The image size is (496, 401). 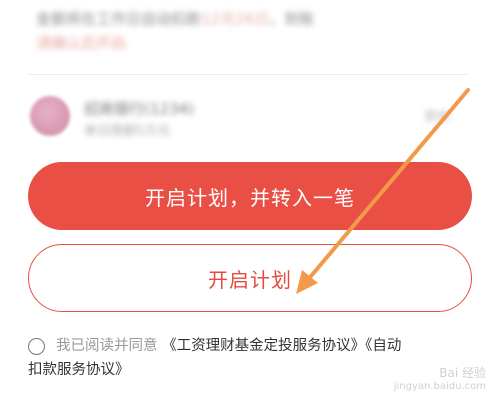 I want to click on watermark-line1: Bai 经验, so click(x=462, y=373).